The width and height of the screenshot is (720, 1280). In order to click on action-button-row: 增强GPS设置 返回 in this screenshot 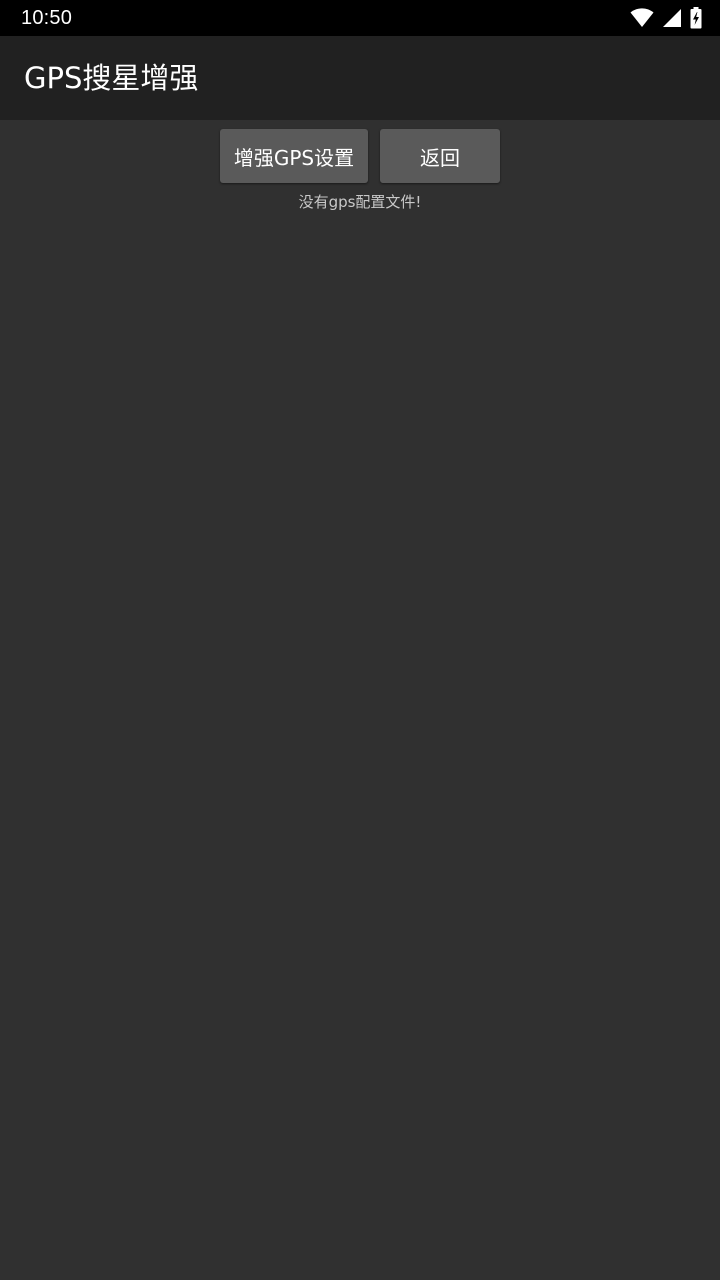, I will do `click(360, 156)`.